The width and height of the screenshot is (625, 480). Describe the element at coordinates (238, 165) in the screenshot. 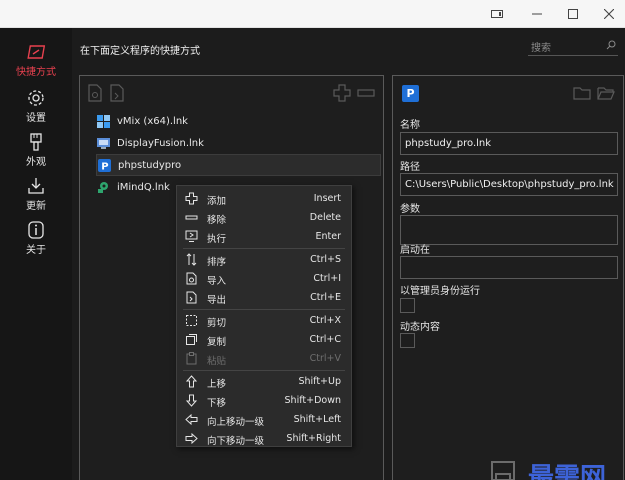

I see `list-item: P phpstudypro` at that location.